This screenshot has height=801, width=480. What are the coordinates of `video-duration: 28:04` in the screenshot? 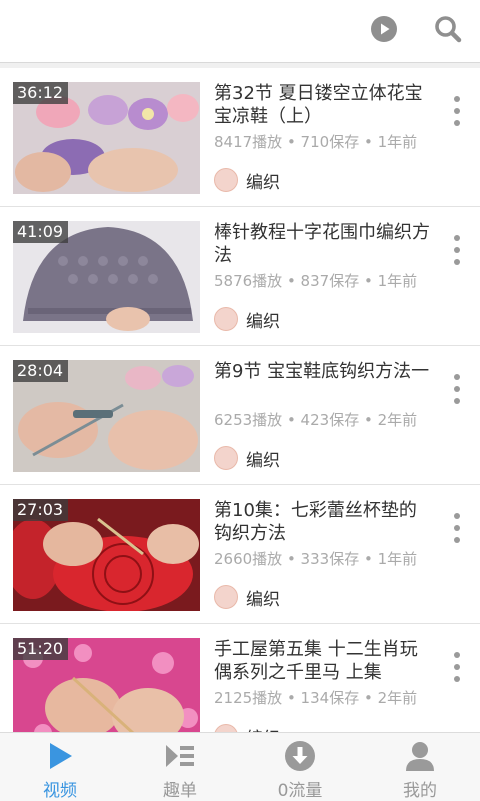 It's located at (41, 371).